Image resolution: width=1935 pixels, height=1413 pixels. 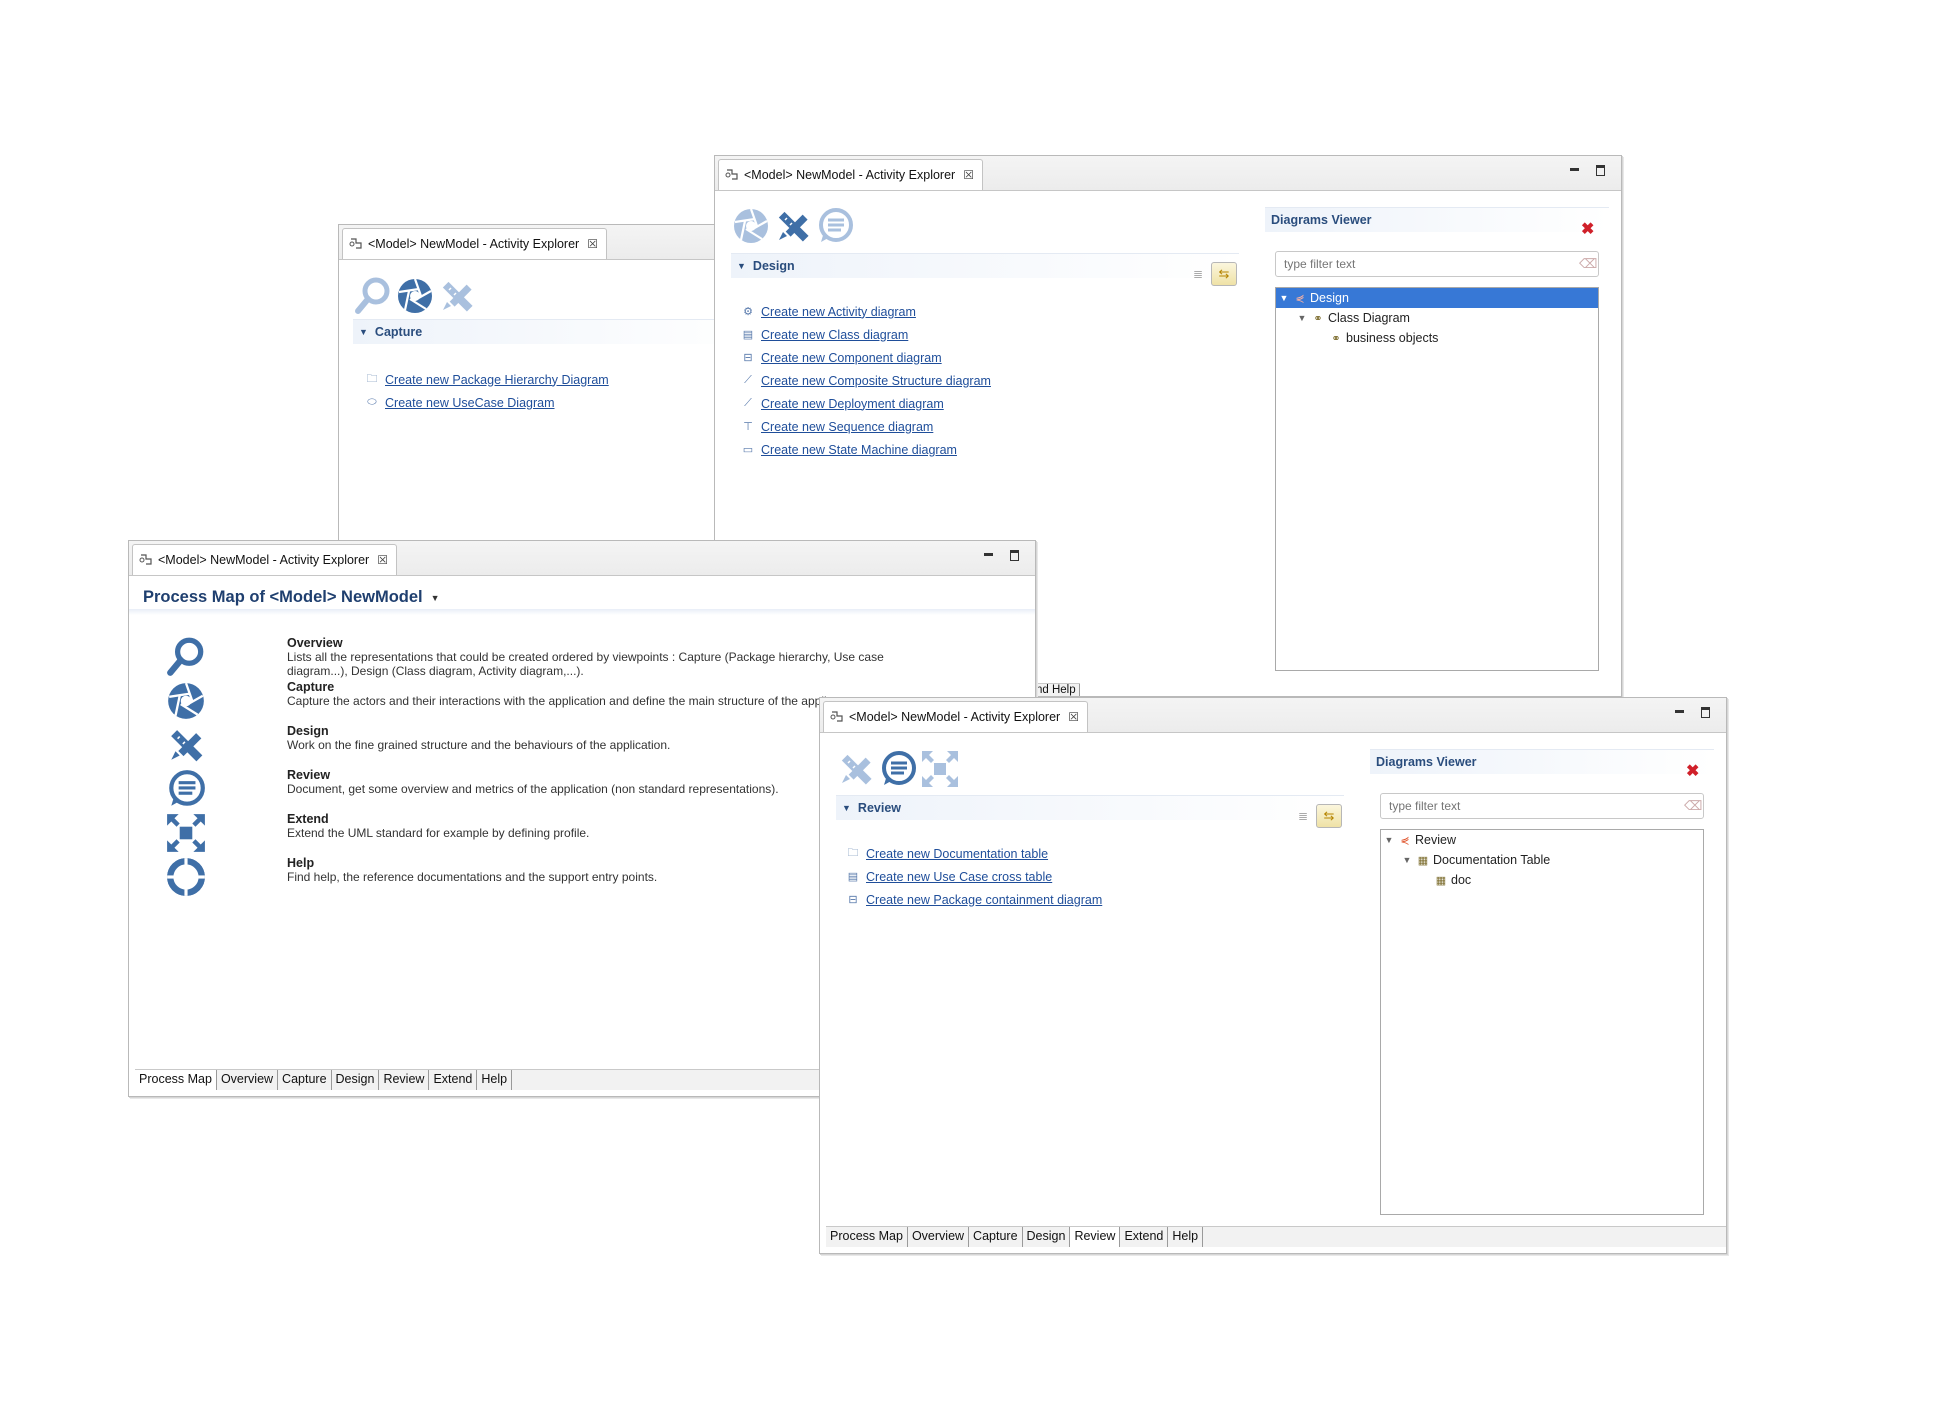 I want to click on review-section-header: ▼ Review, so click(x=1090, y=807).